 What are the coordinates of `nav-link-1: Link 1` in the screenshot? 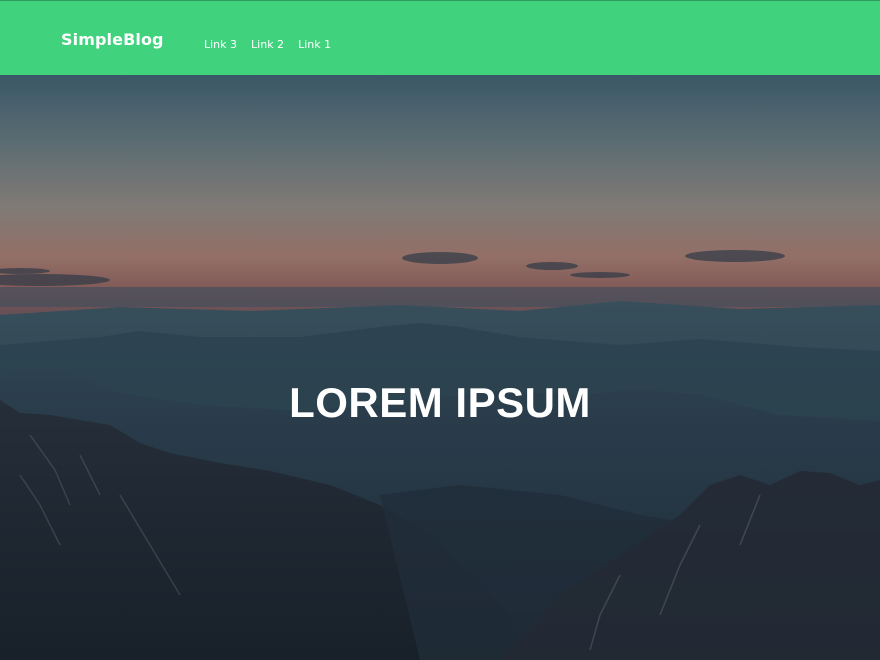 It's located at (314, 44).